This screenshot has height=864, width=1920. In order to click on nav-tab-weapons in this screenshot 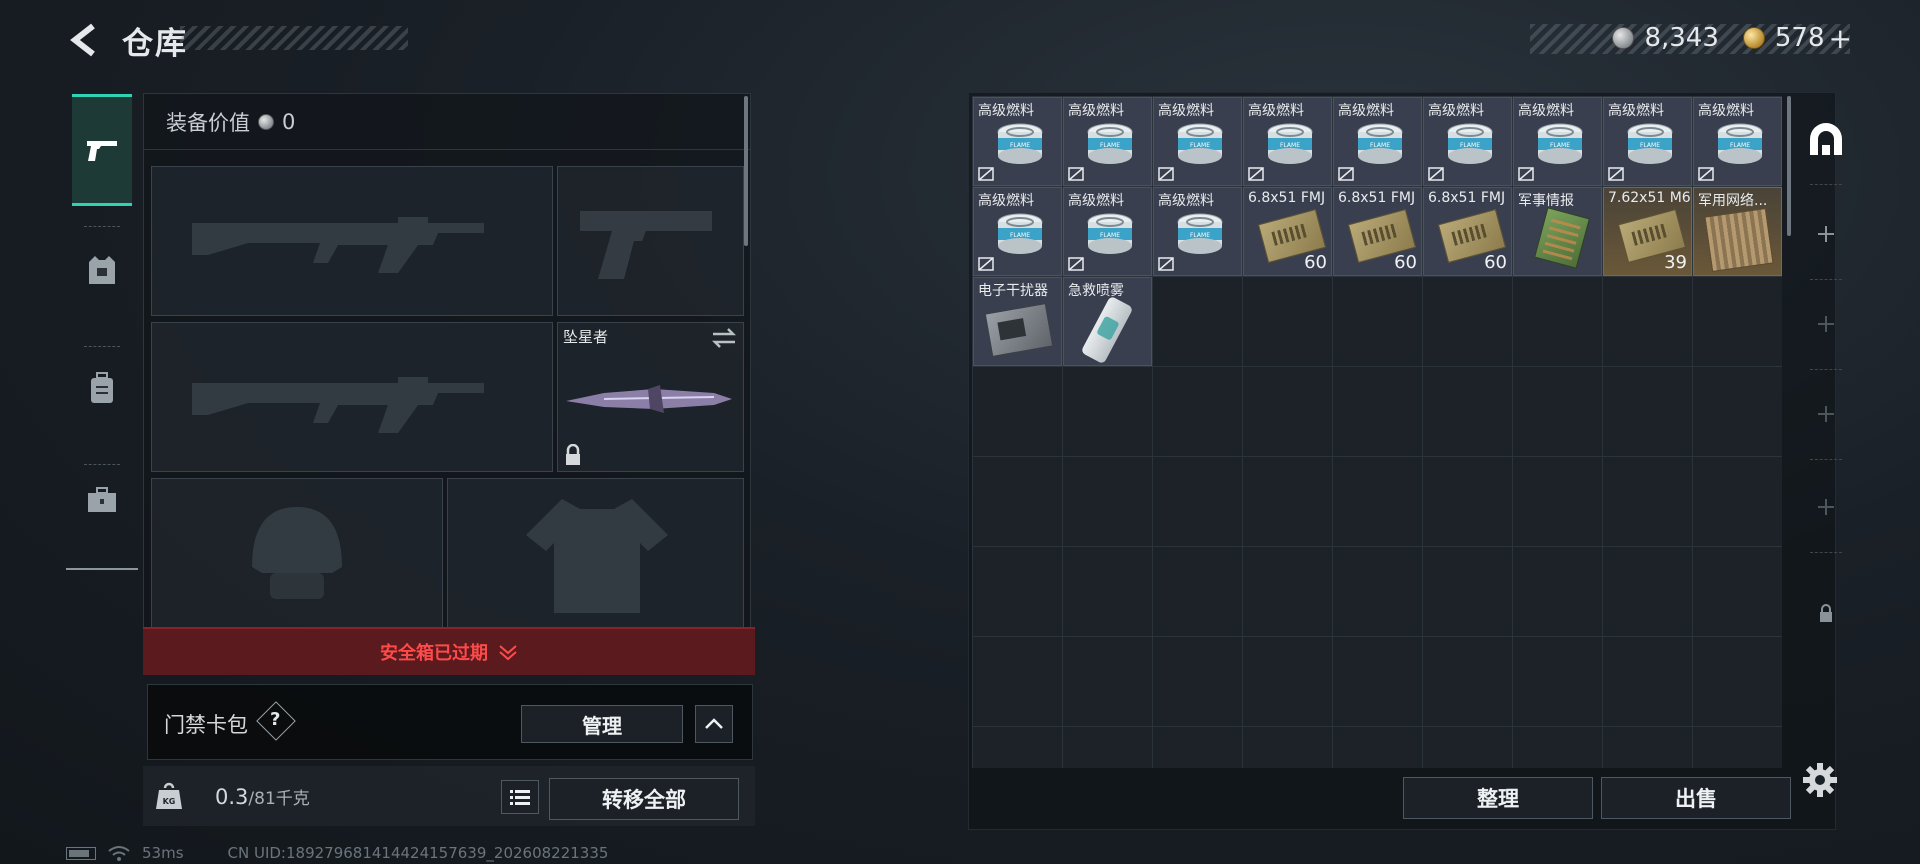, I will do `click(102, 150)`.